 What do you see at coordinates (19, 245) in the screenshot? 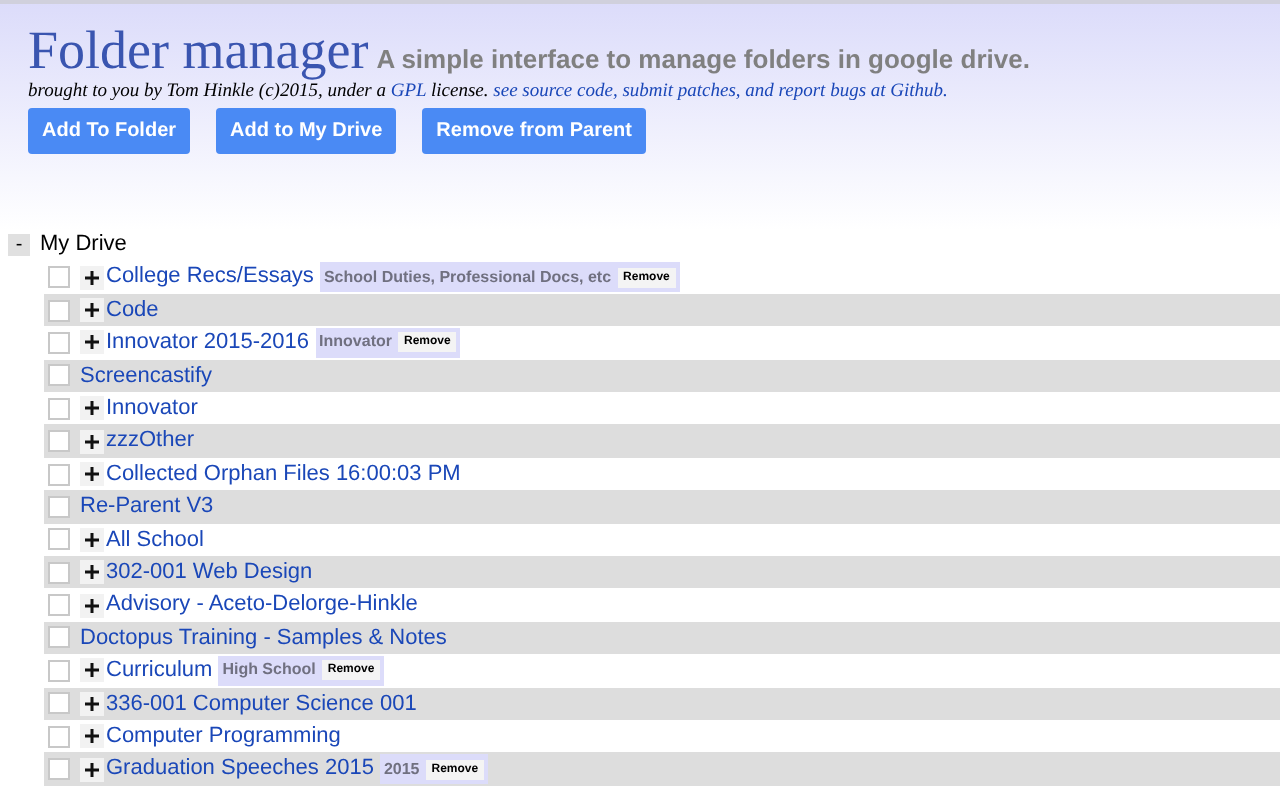
I see `collapse-button: -` at bounding box center [19, 245].